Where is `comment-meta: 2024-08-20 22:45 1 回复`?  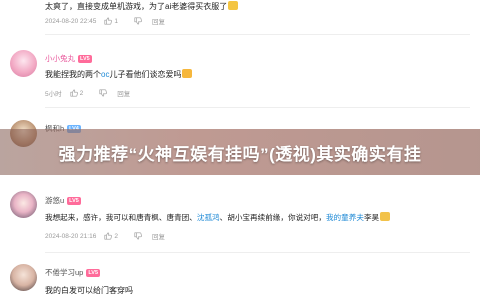 comment-meta: 2024-08-20 22:45 1 回复 is located at coordinates (109, 21).